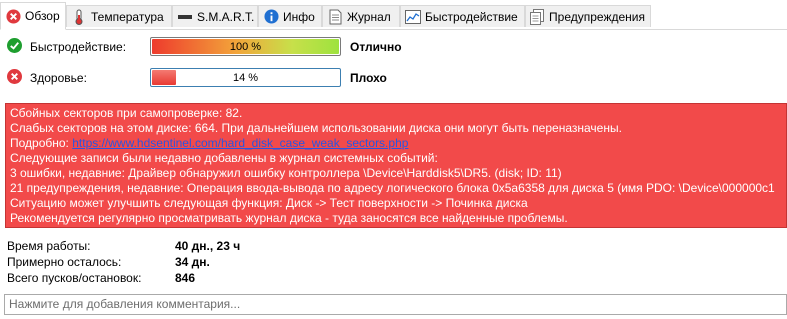  I want to click on warnings-icon, so click(537, 16).